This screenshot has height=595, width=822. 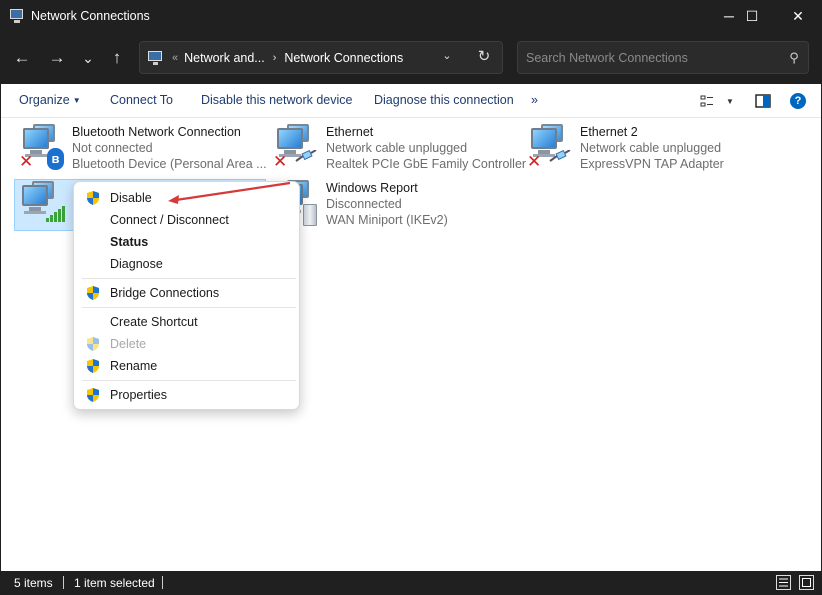 I want to click on connection-name: Ethernet, so click(x=350, y=132).